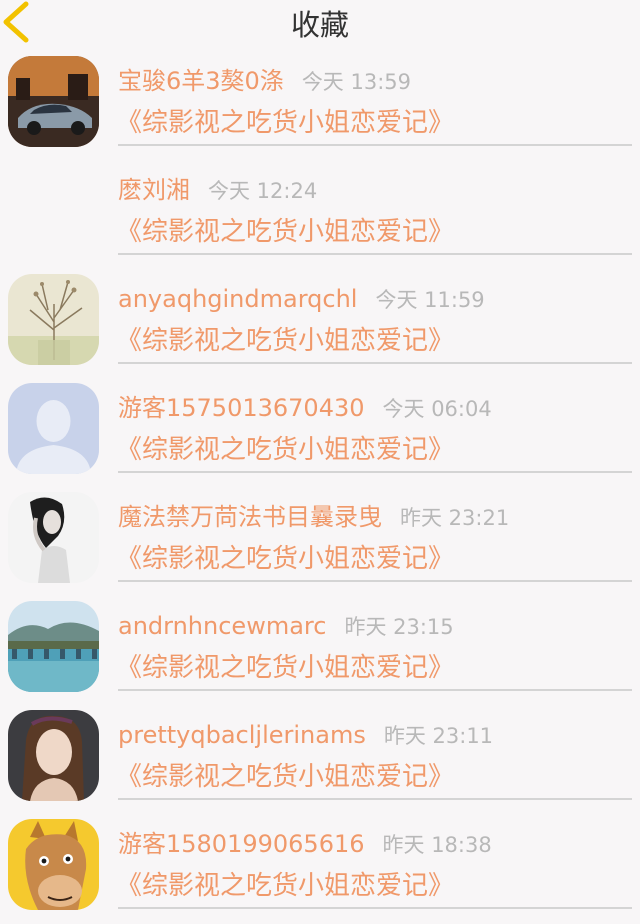 This screenshot has width=640, height=924. I want to click on item-meta: 游客1575013670430 今天 06:04, so click(305, 408).